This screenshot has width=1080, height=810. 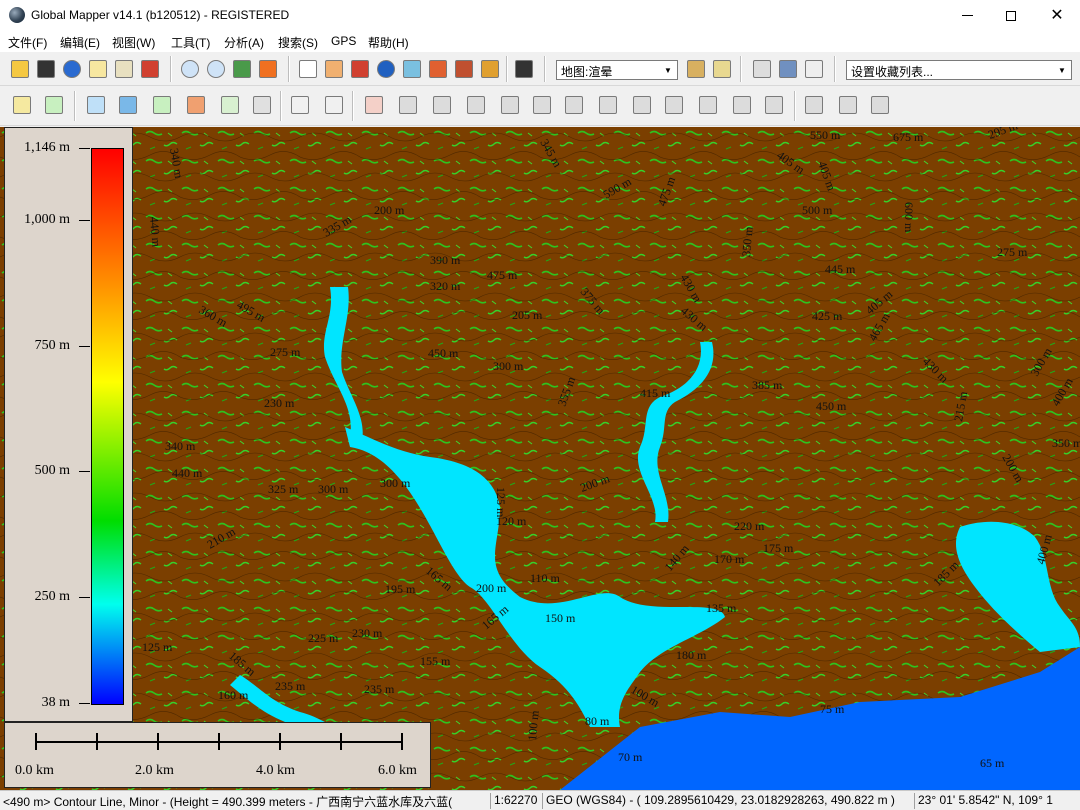 What do you see at coordinates (832, 709) in the screenshot?
I see `contour-label: 75 m` at bounding box center [832, 709].